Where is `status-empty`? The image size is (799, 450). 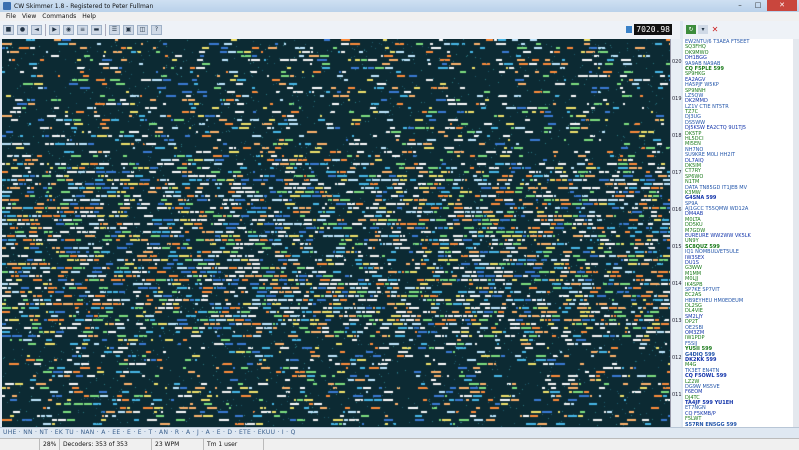 status-empty is located at coordinates (20, 444).